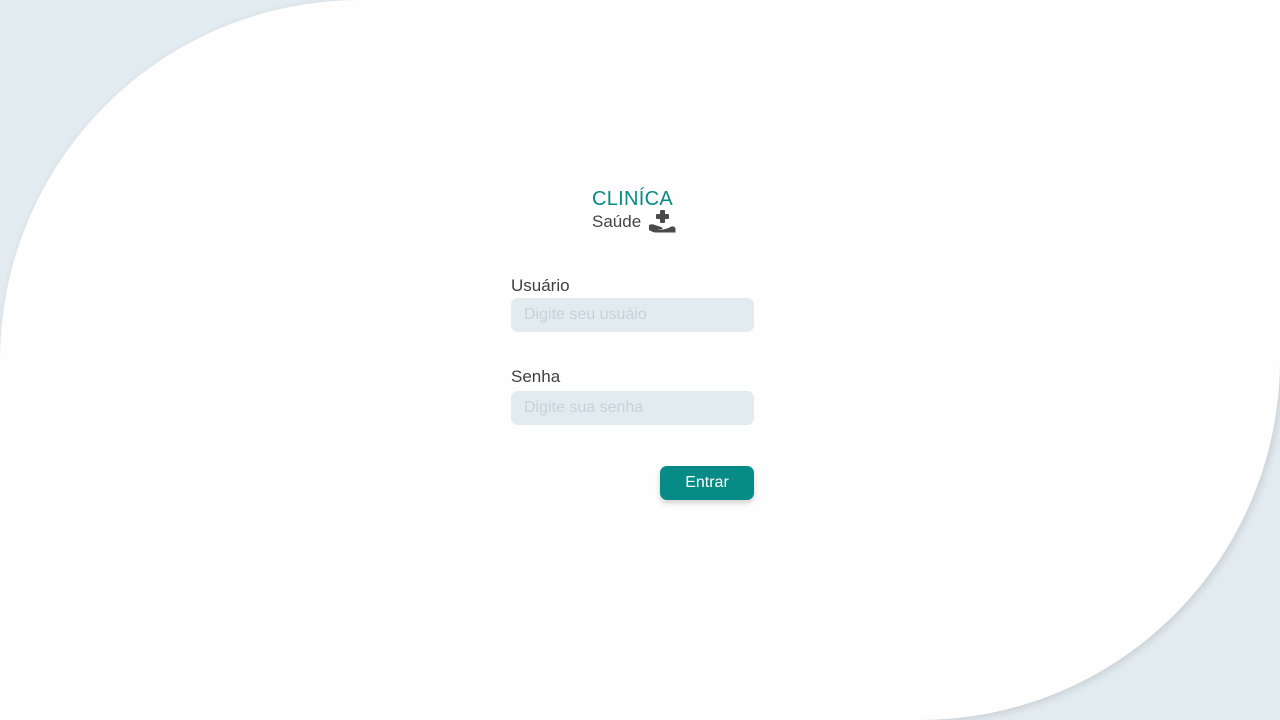 This screenshot has height=720, width=1280. Describe the element at coordinates (632, 315) in the screenshot. I see `username-input` at that location.